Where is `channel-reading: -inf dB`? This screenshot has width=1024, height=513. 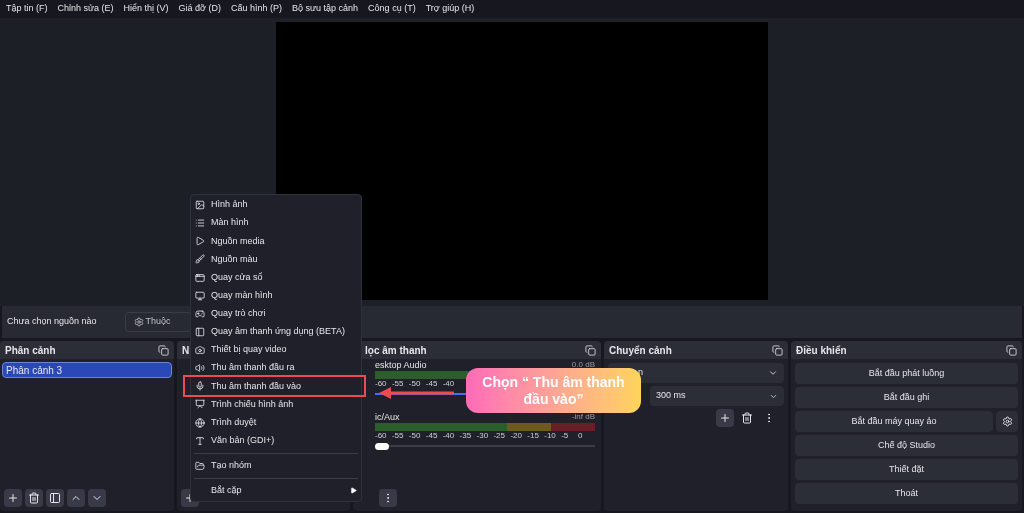
channel-reading: -inf dB is located at coordinates (583, 417).